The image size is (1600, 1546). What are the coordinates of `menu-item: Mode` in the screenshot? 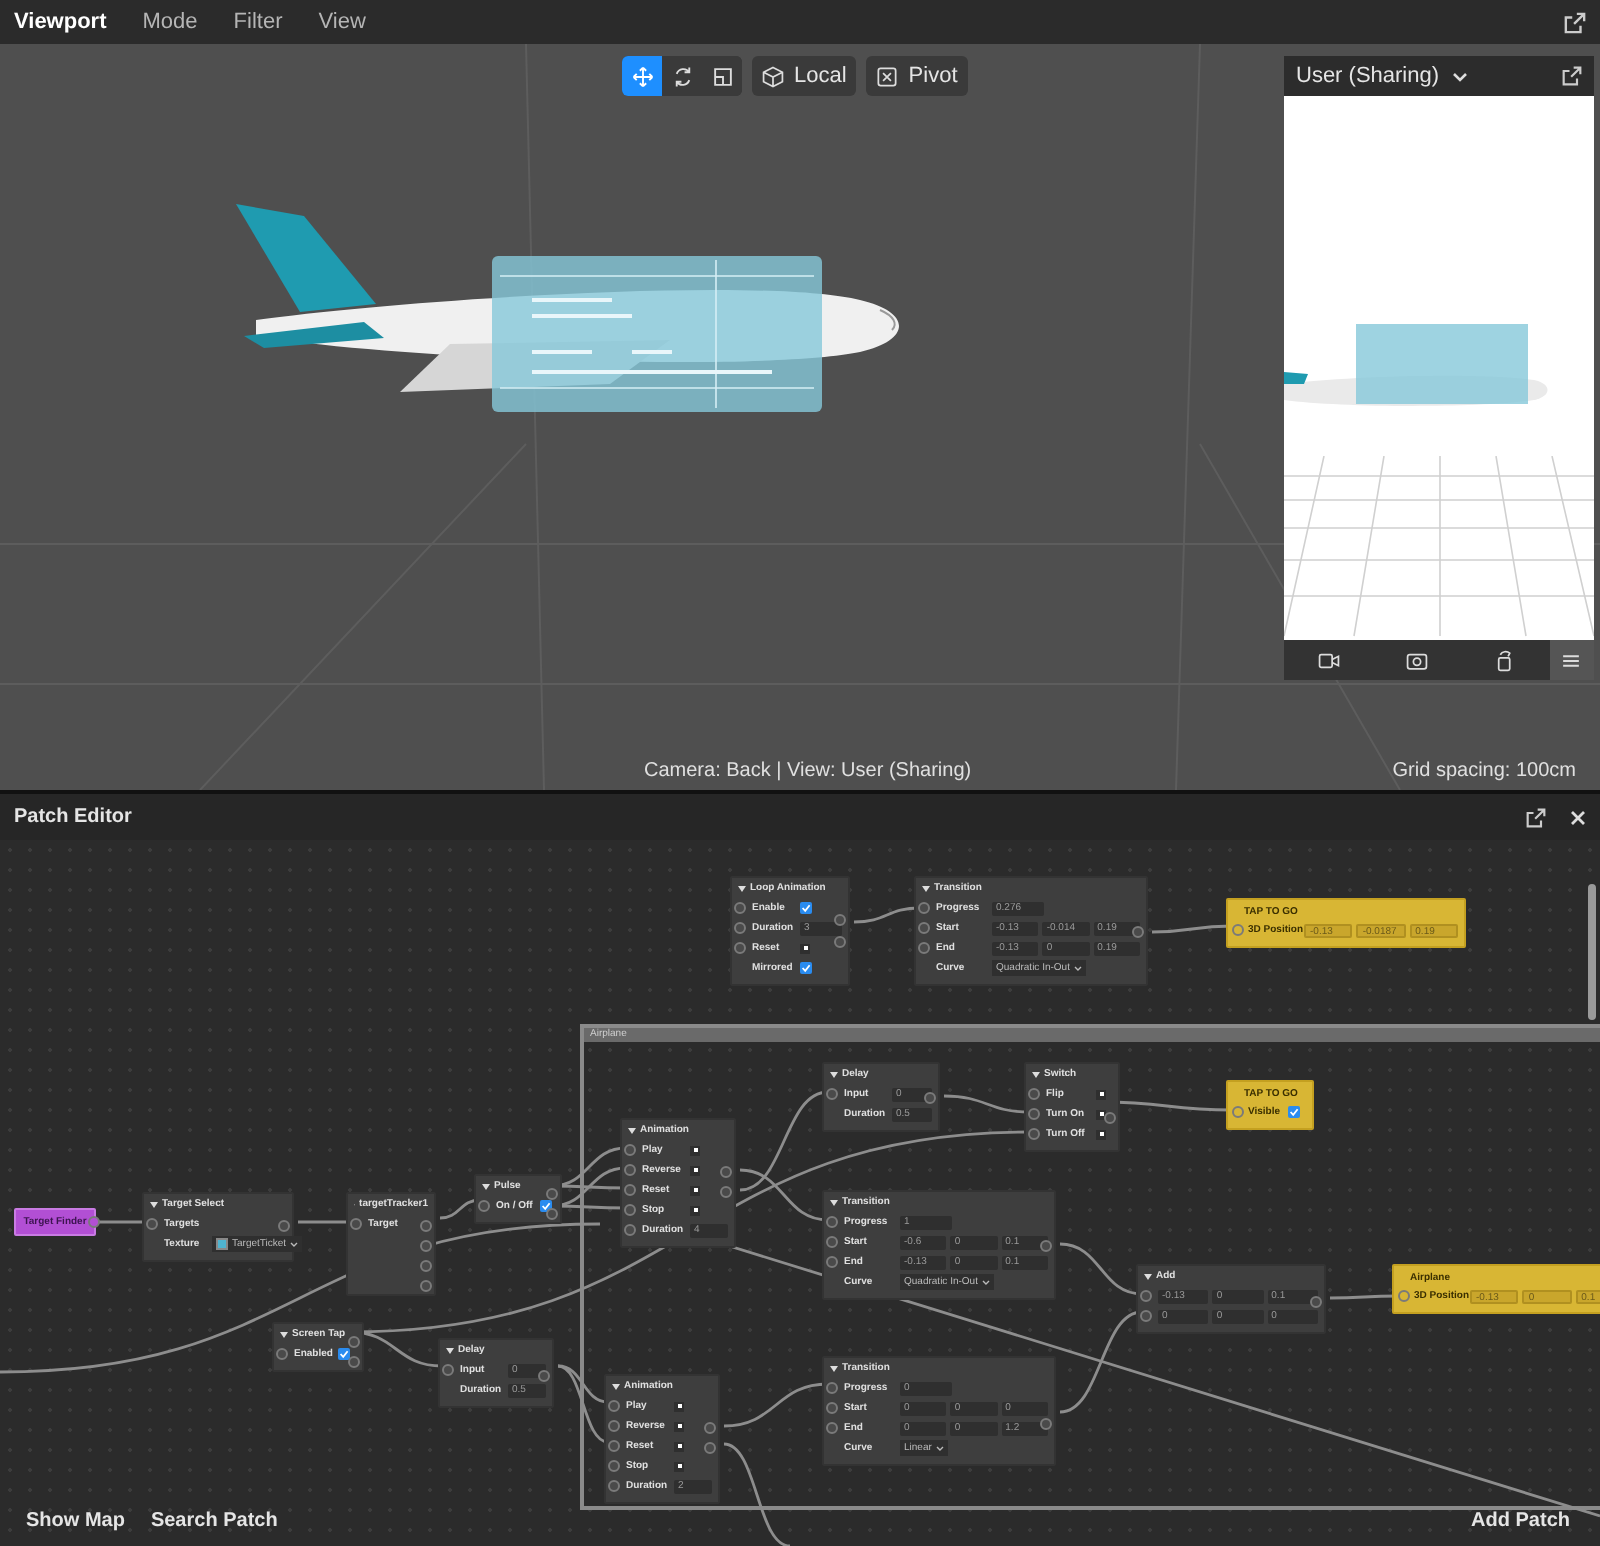 It's located at (170, 22).